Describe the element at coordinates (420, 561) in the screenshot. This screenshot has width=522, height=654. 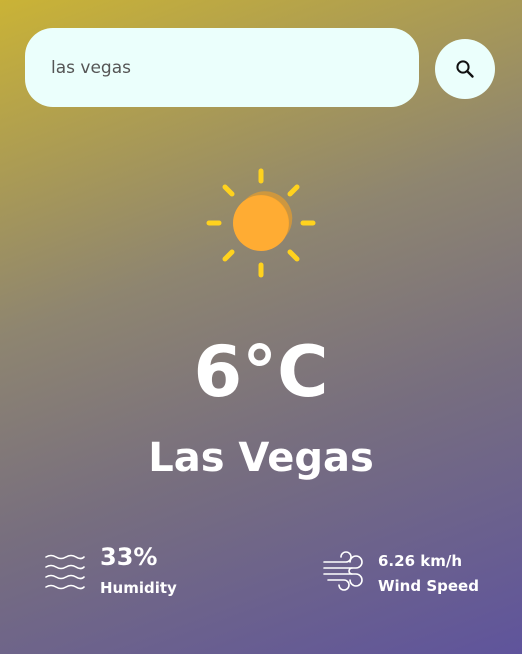
I see `wind-speed-value: 6.26 km/h` at that location.